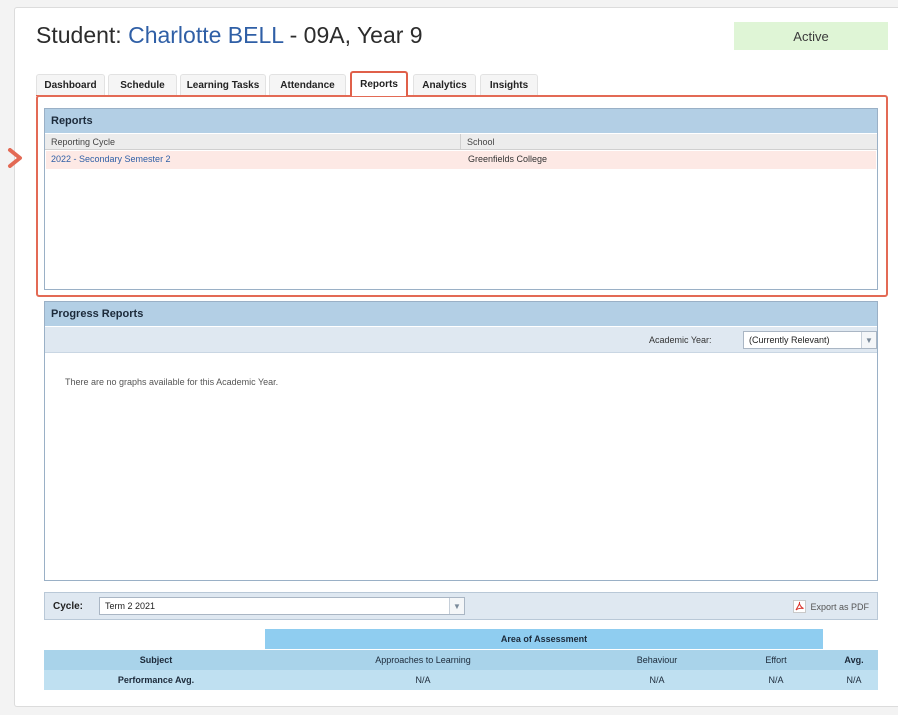 This screenshot has height=715, width=898. Describe the element at coordinates (68, 606) in the screenshot. I see `cycle-label: Cycle:` at that location.